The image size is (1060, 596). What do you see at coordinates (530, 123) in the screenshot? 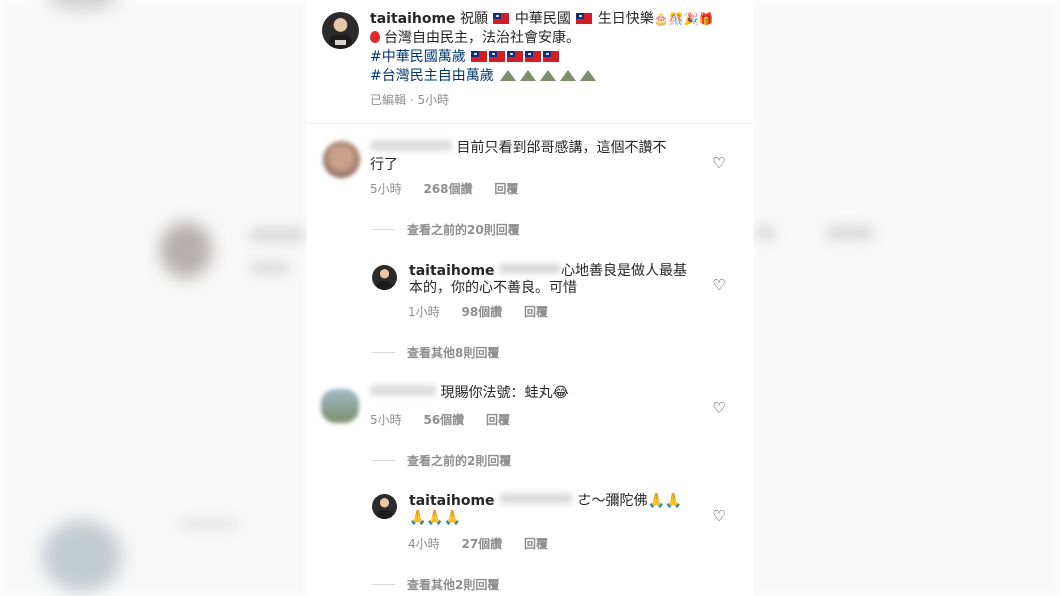
I see `divider` at bounding box center [530, 123].